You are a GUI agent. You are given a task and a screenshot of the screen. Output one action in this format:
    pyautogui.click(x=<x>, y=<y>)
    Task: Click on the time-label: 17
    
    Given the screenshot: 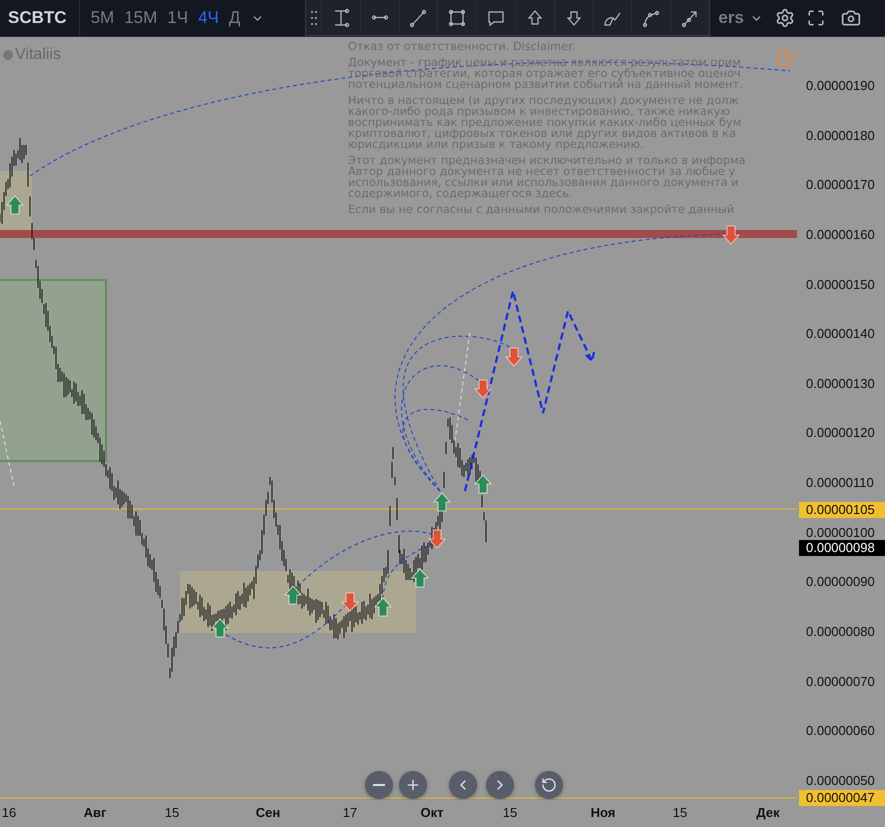 What is the action you would take?
    pyautogui.click(x=350, y=812)
    